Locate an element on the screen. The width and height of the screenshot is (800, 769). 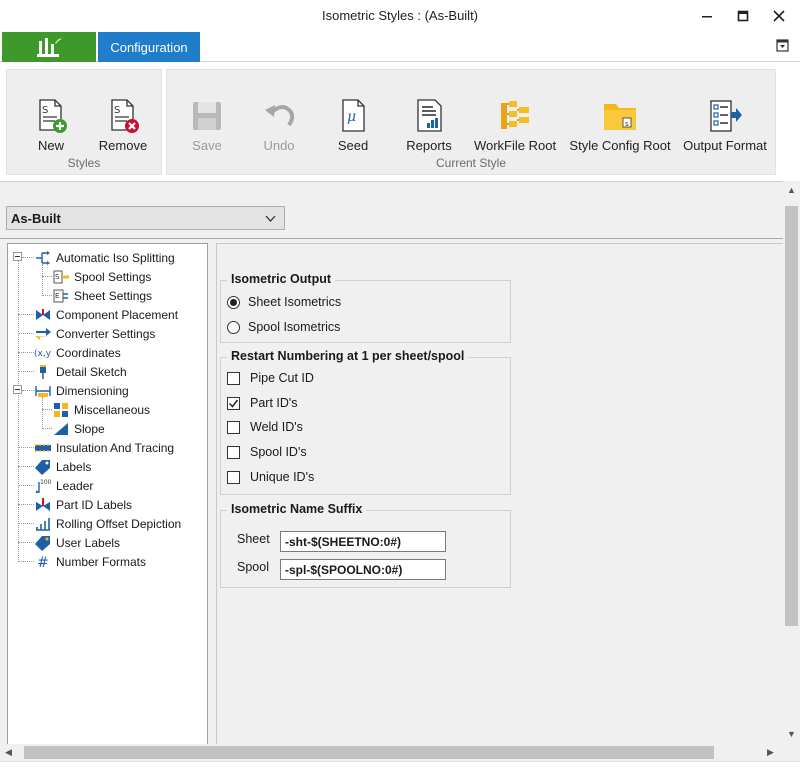
tree-item-label: Dimensioning is located at coordinates (92, 390).